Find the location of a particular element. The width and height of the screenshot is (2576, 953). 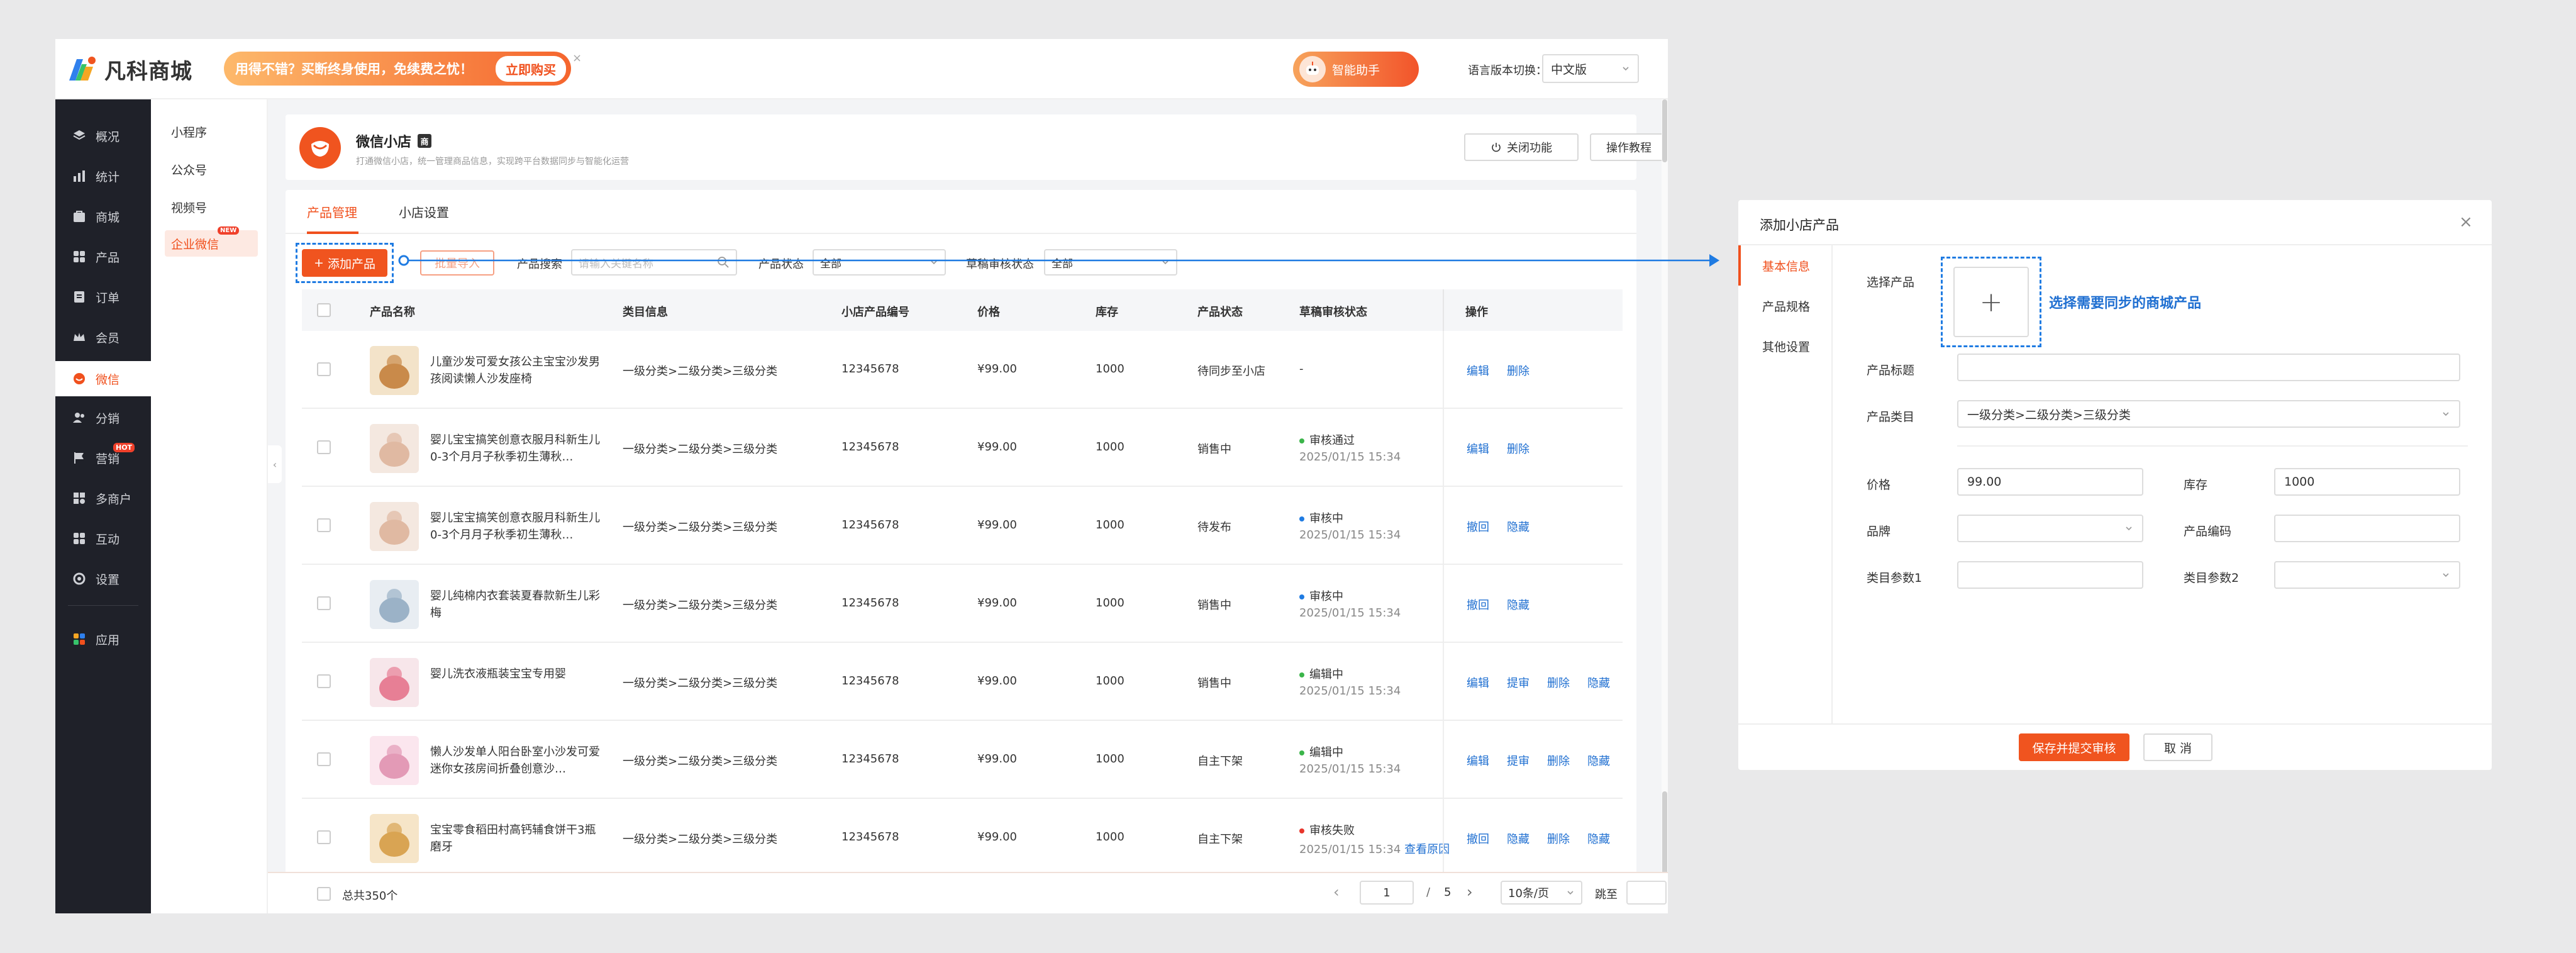

close-feature-button: 关闭功能 is located at coordinates (1521, 147).